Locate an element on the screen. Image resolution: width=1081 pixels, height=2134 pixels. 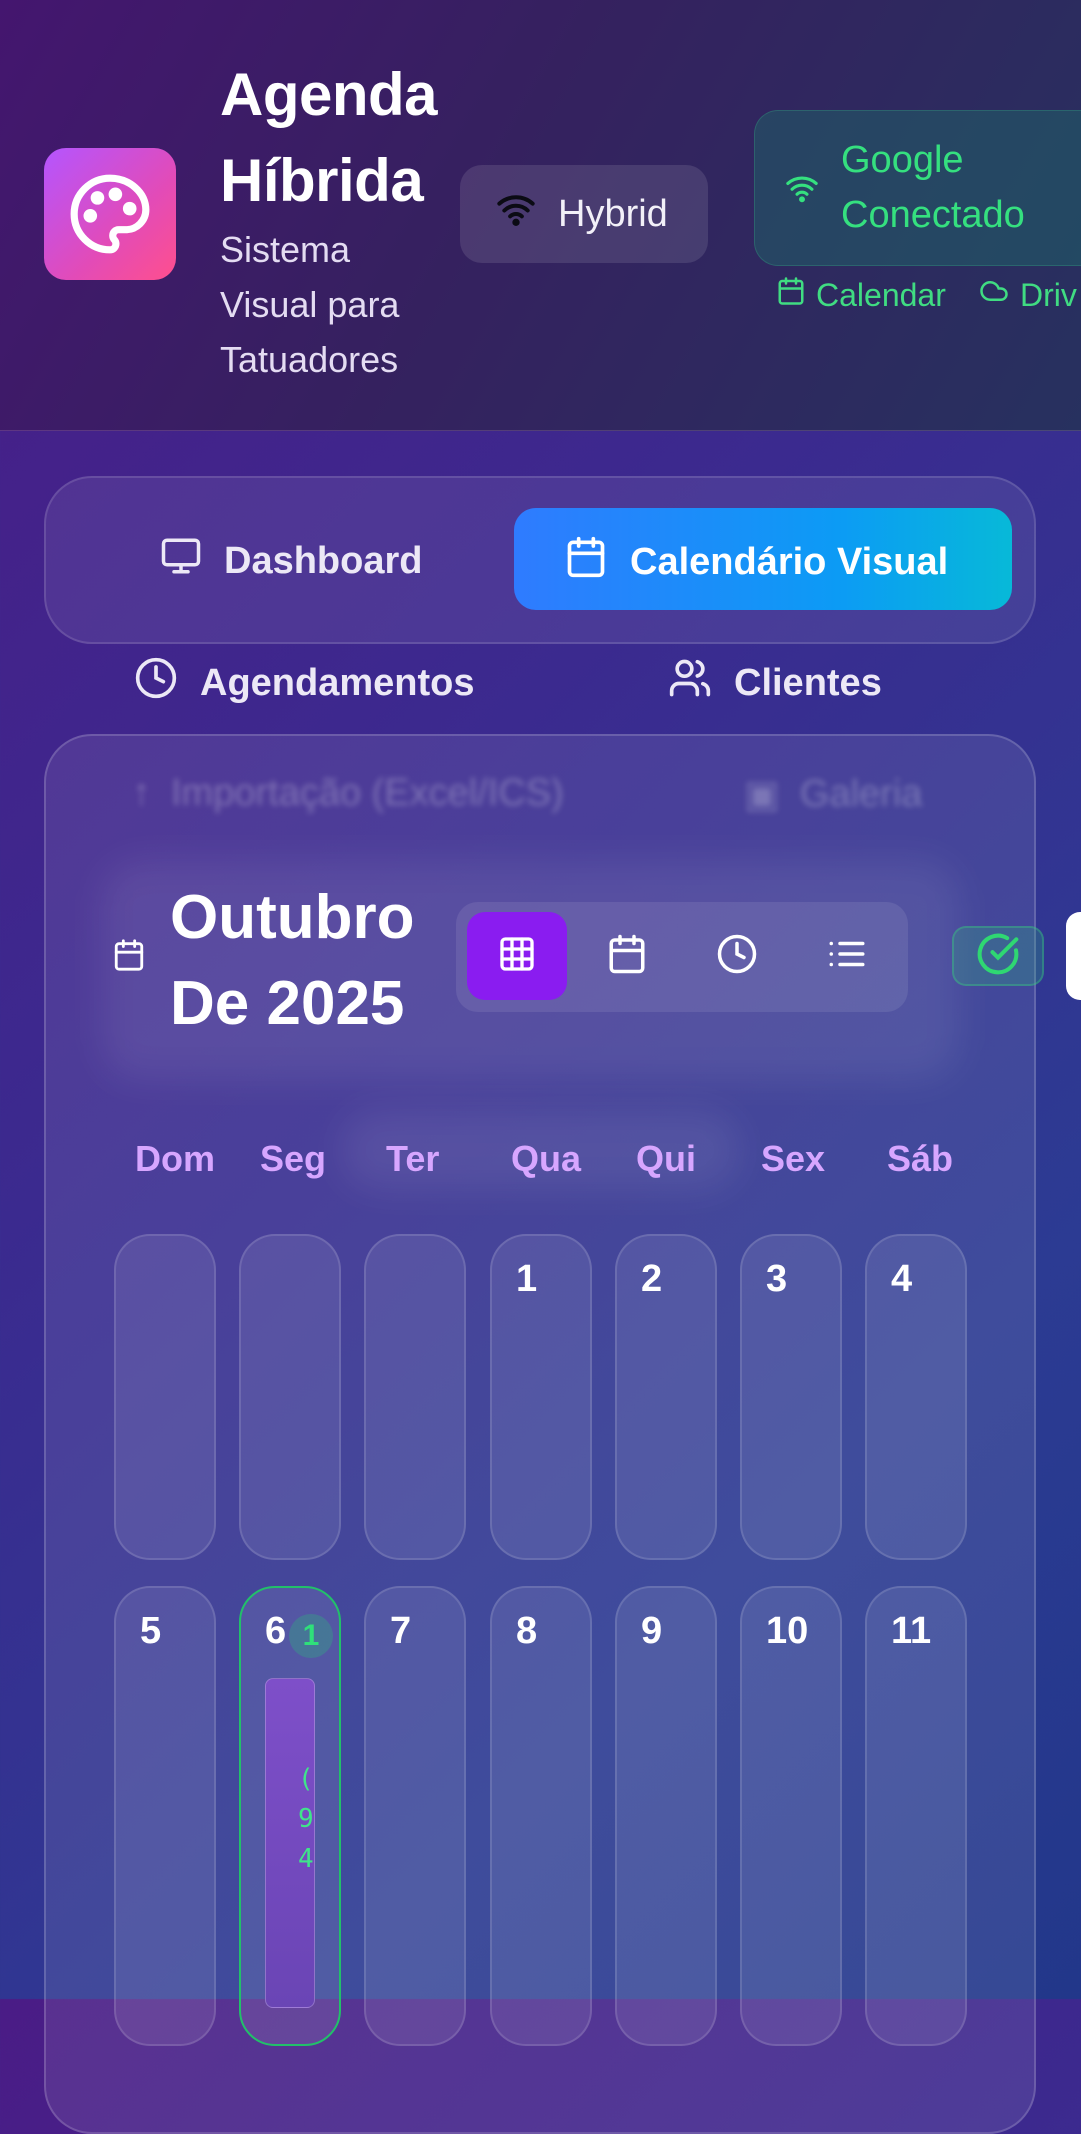
monitor-icon is located at coordinates (181, 561).